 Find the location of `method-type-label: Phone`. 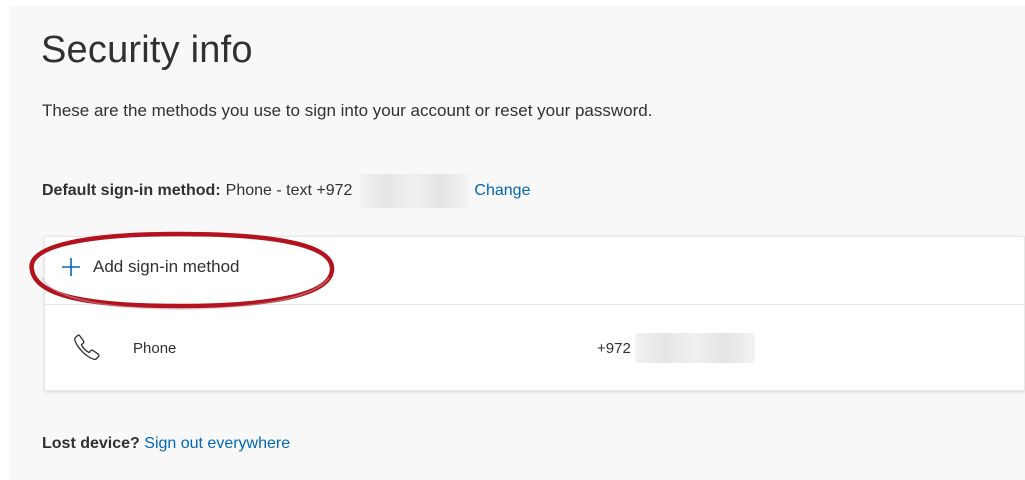

method-type-label: Phone is located at coordinates (155, 348).